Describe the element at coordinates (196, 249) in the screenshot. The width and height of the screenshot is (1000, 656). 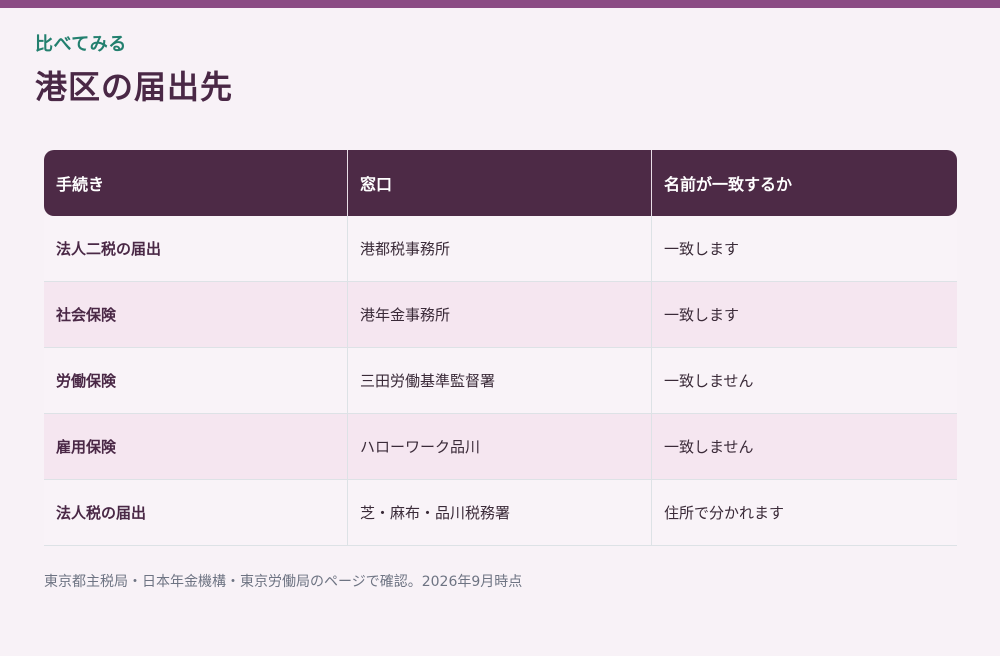
I see `cell-procedure: 法人二税の届出` at that location.